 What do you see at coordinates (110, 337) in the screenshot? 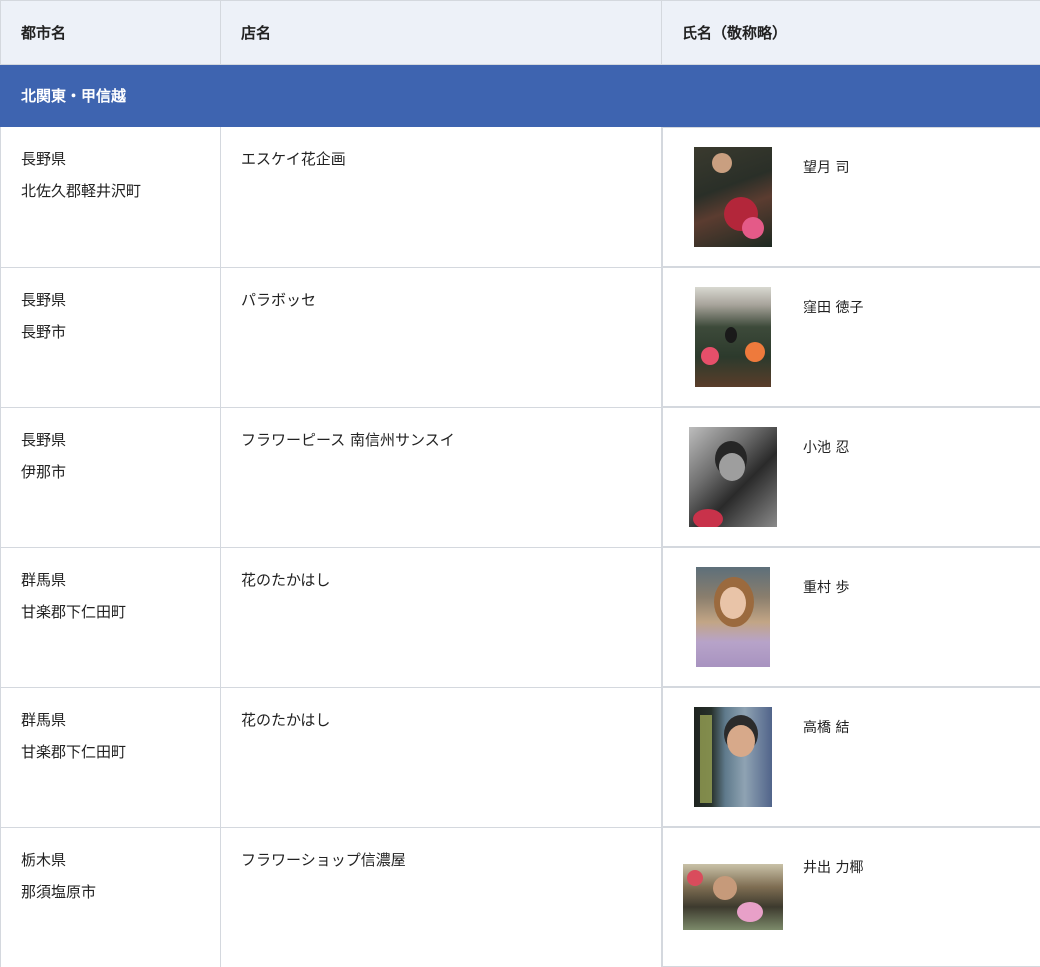
I see `city-cell: 長野県 長野市` at bounding box center [110, 337].